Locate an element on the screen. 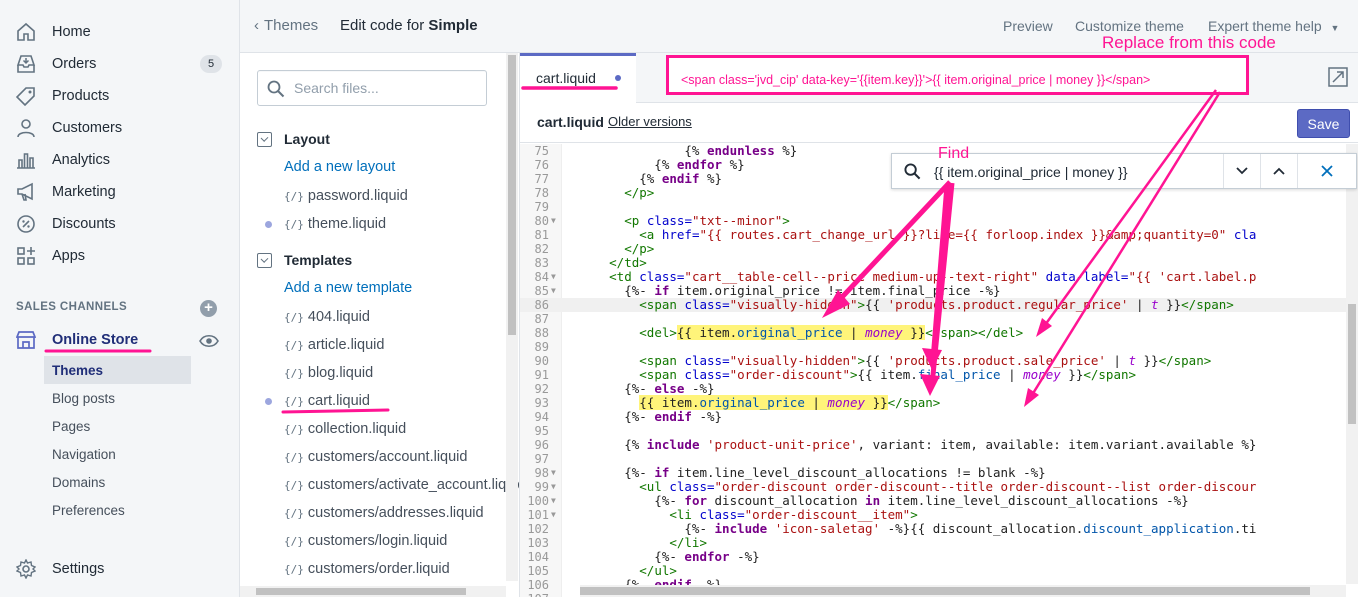 The height and width of the screenshot is (597, 1358). editor-header: cart.liquid Older versions Save is located at coordinates (939, 123).